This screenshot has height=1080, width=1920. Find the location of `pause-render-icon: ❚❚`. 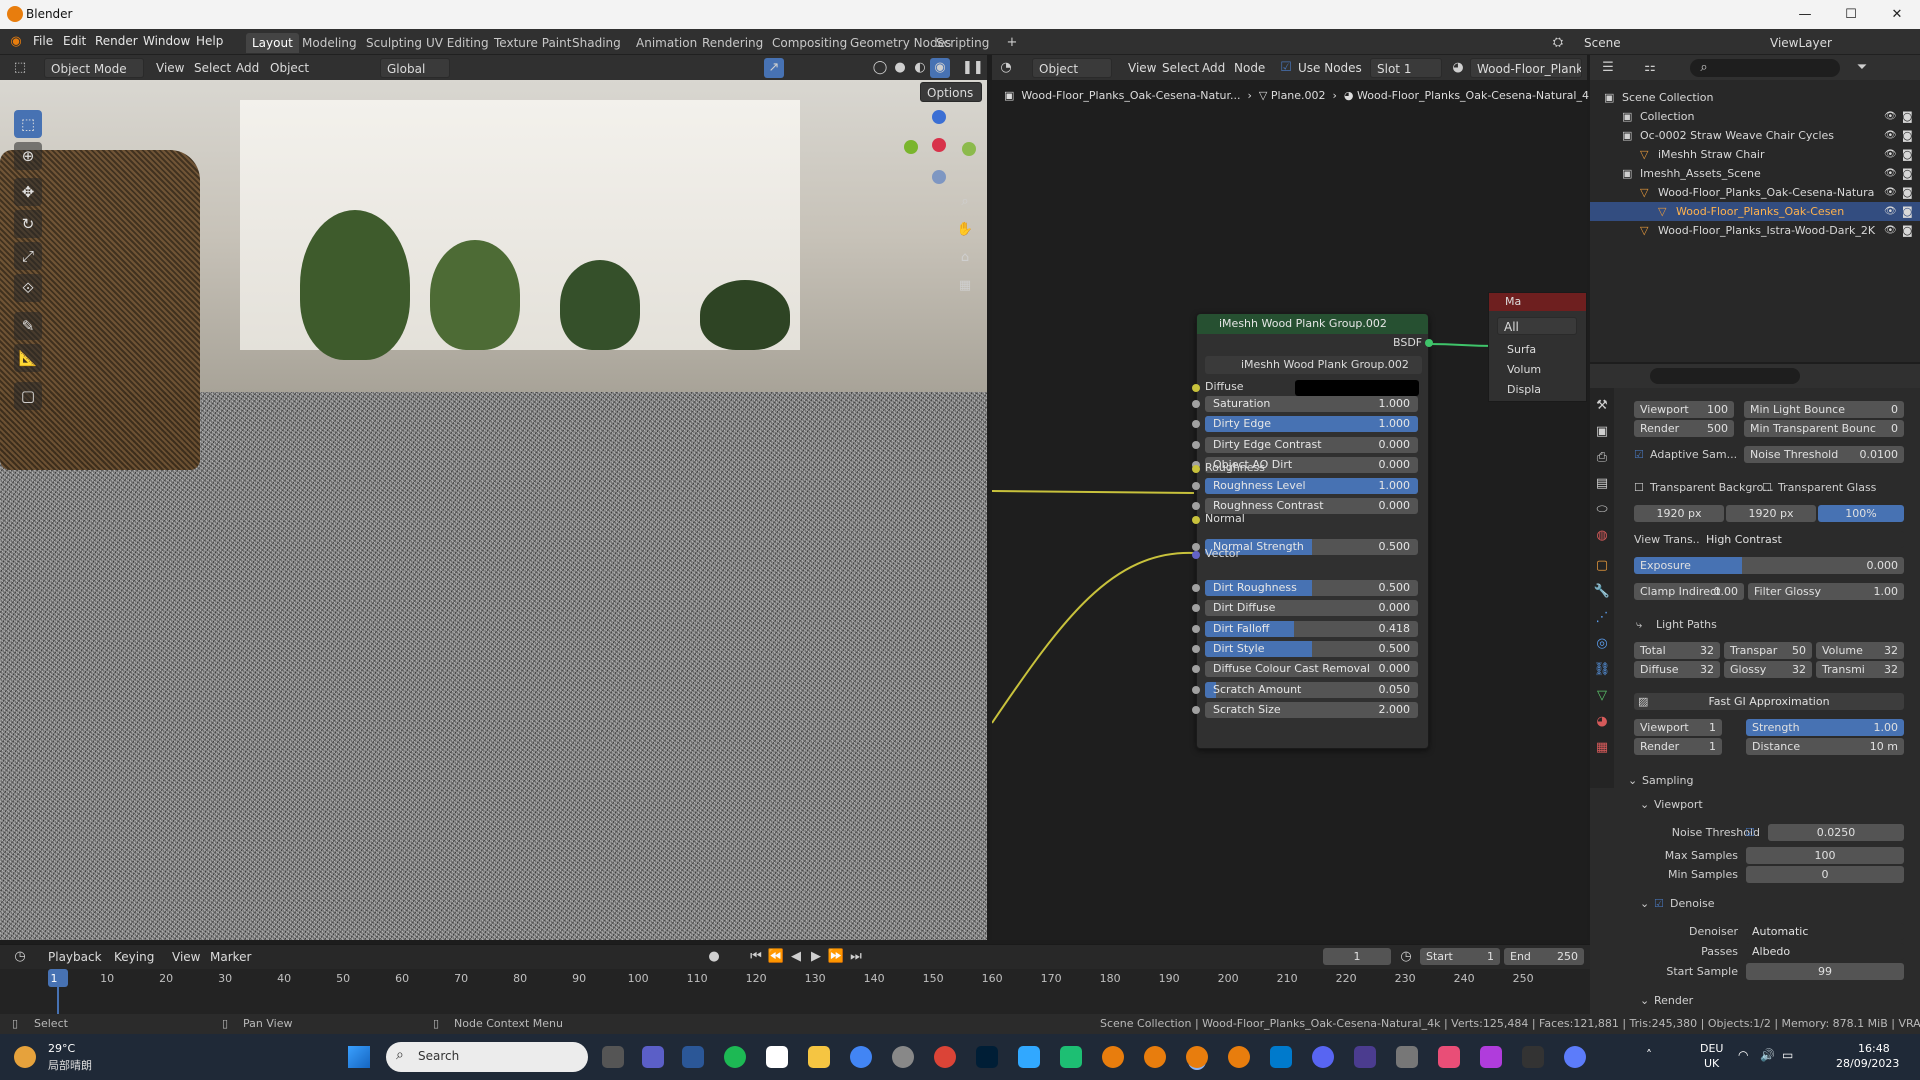

pause-render-icon: ❚❚ is located at coordinates (973, 68).